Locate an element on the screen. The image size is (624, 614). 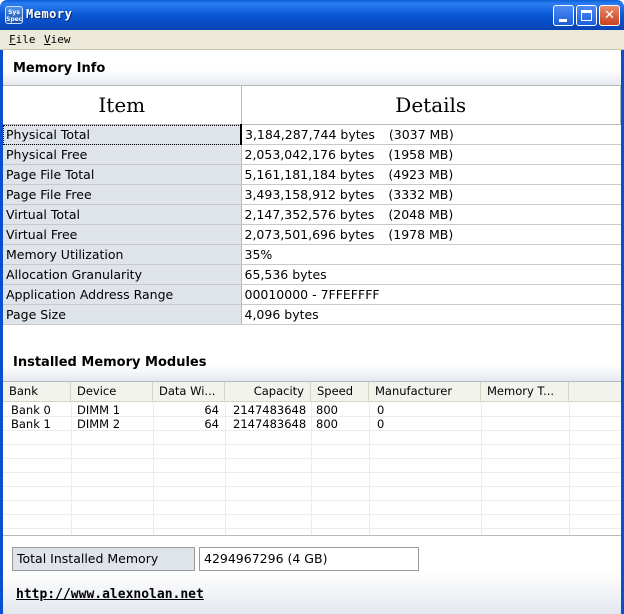
maximize-button is located at coordinates (586, 15).